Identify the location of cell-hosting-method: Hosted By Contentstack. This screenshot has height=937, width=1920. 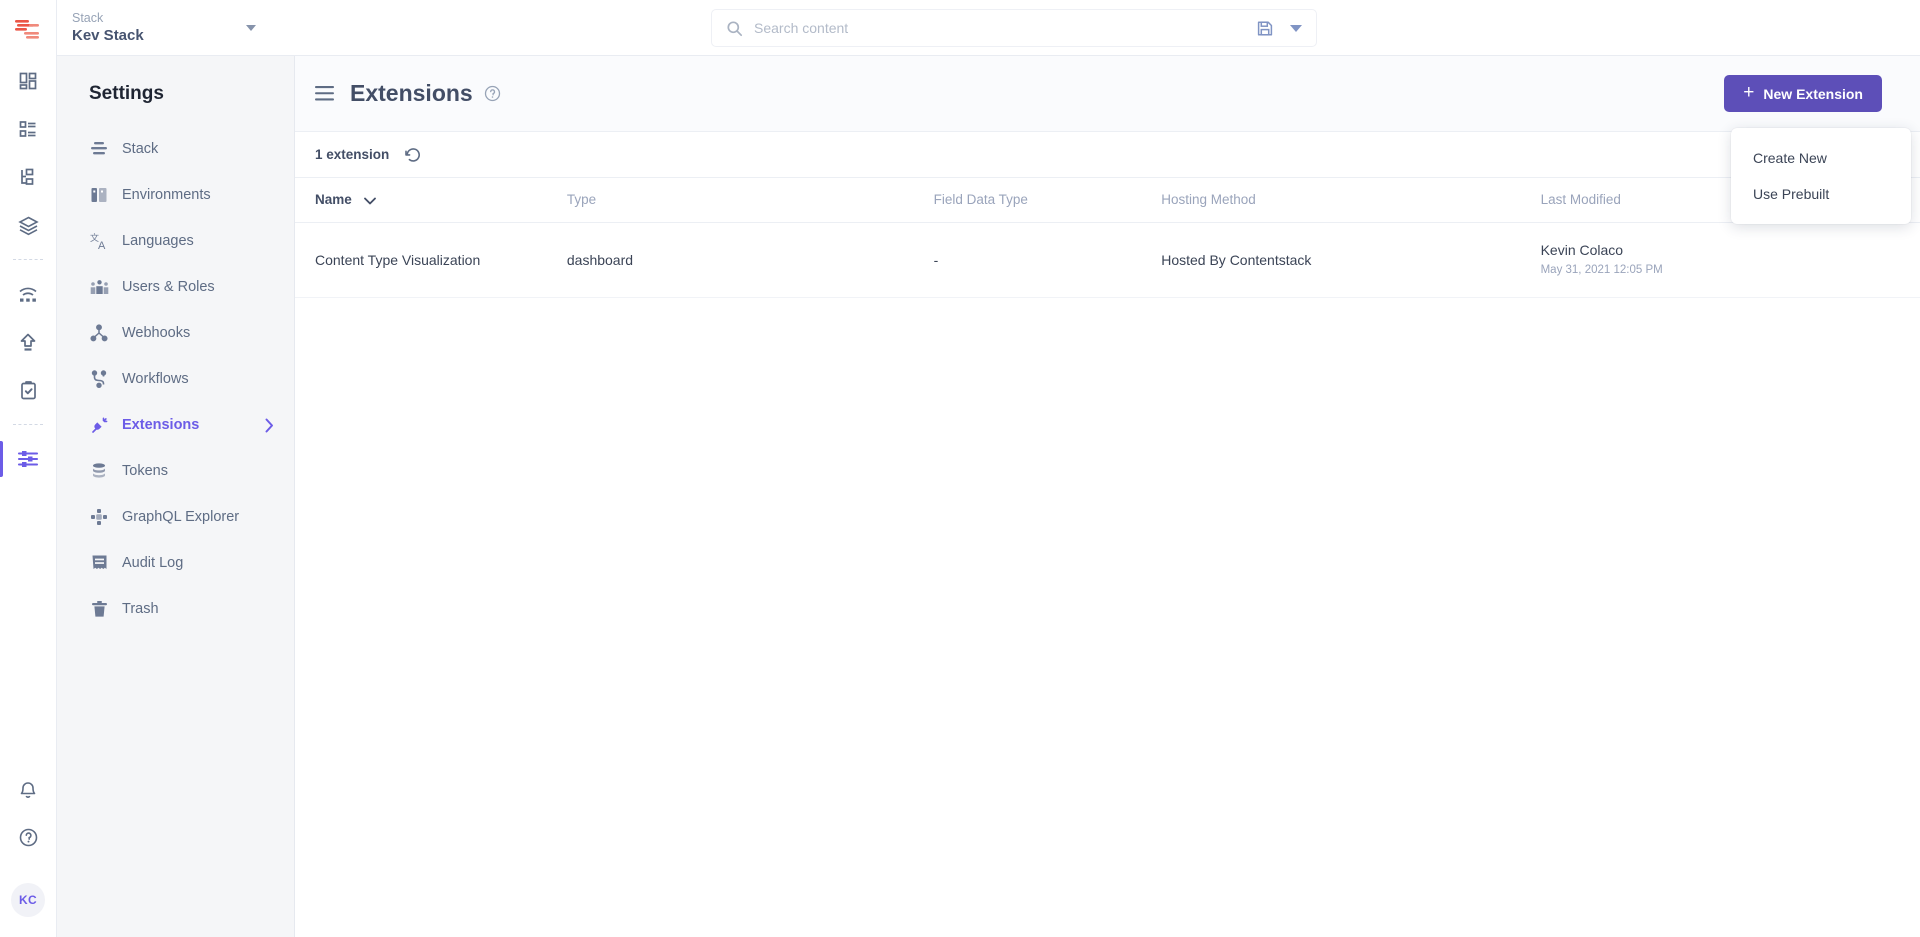
(1351, 260).